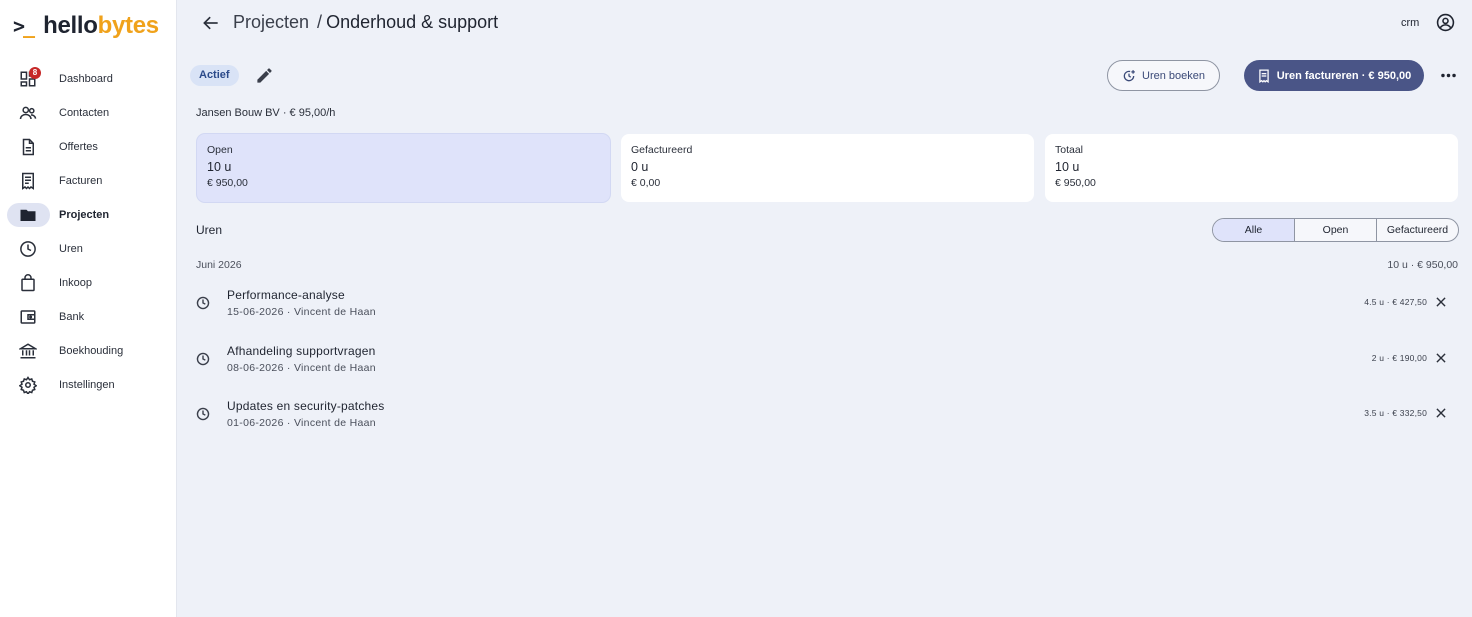 This screenshot has width=1472, height=617. I want to click on entry-title: Afhandeling supportvragen, so click(301, 351).